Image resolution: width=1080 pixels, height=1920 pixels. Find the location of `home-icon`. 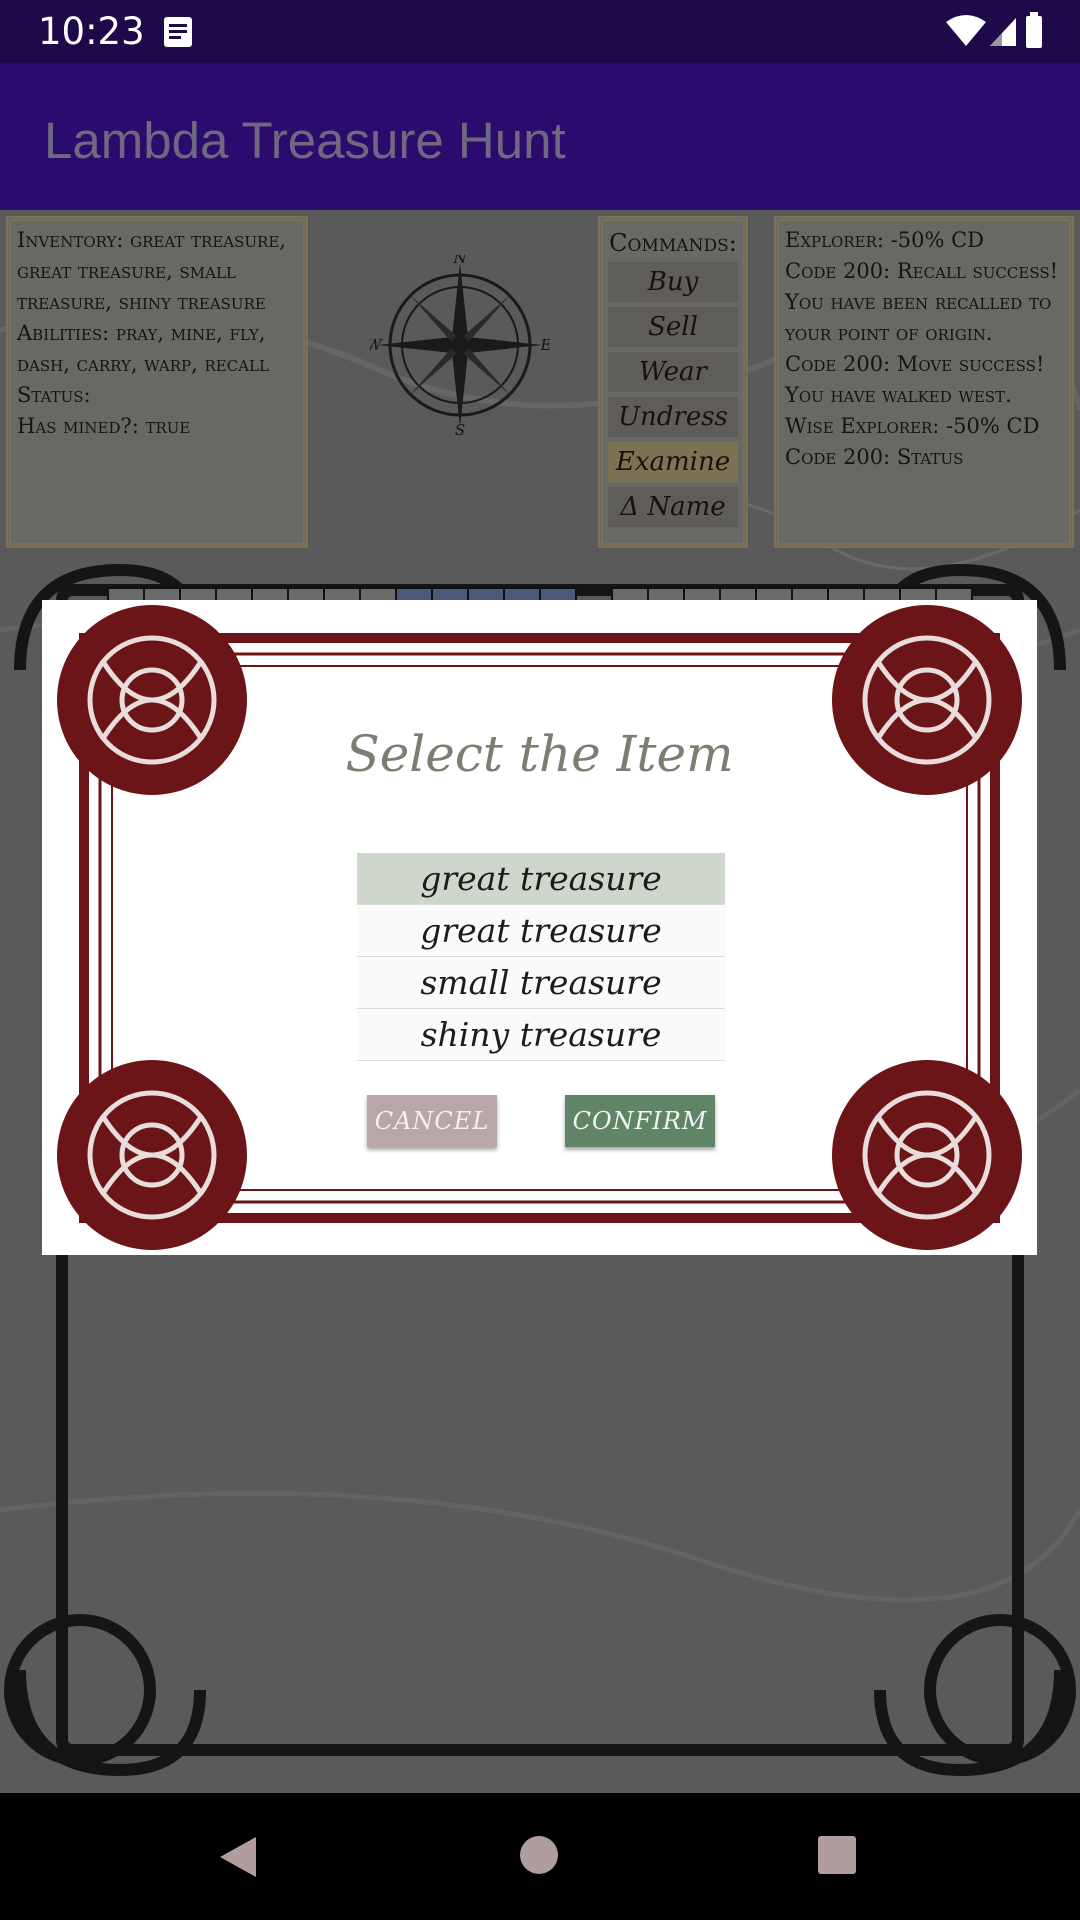

home-icon is located at coordinates (539, 1855).